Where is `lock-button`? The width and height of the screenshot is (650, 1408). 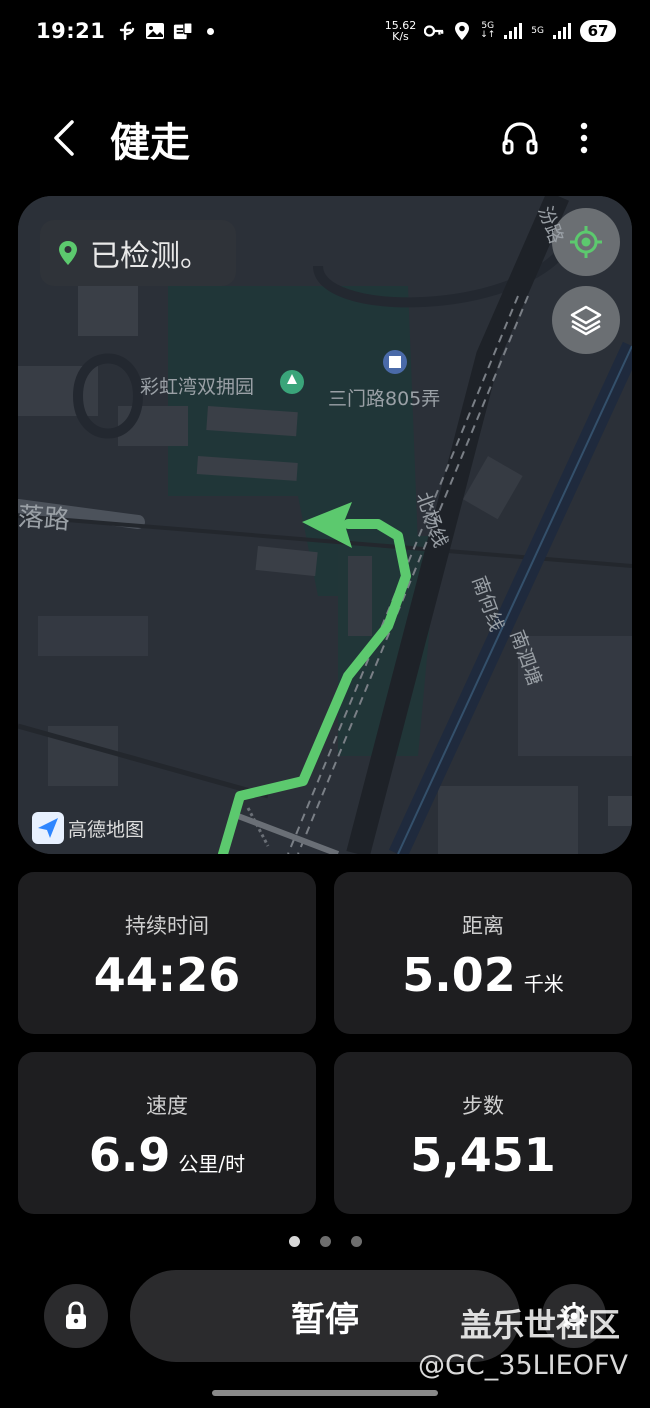 lock-button is located at coordinates (76, 1316).